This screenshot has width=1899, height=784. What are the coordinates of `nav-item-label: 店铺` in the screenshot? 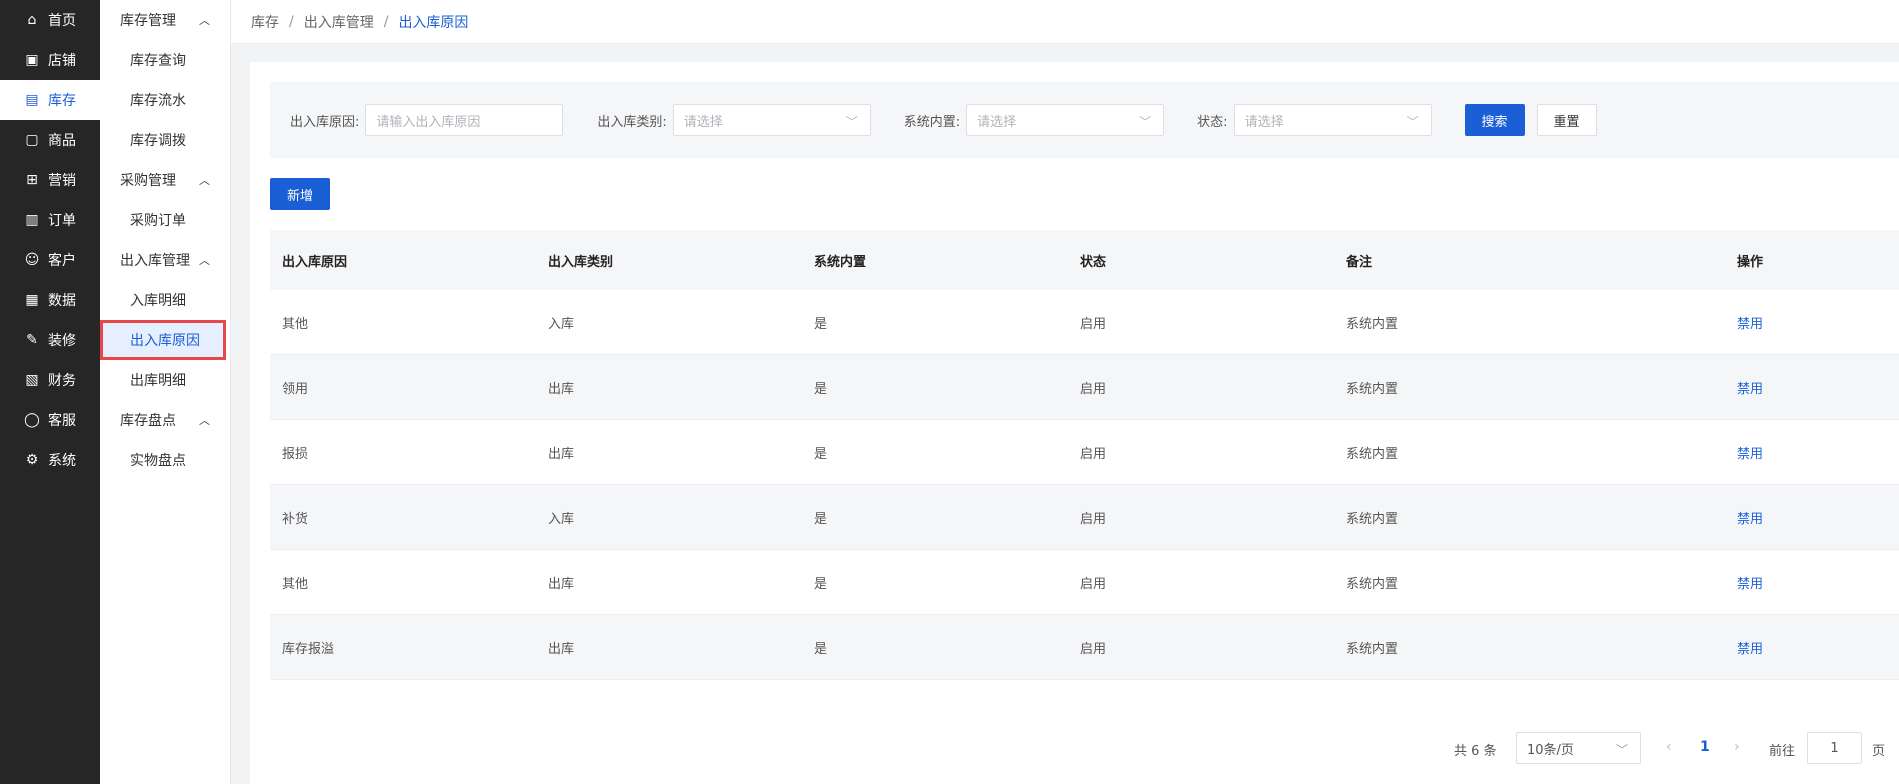 It's located at (62, 61).